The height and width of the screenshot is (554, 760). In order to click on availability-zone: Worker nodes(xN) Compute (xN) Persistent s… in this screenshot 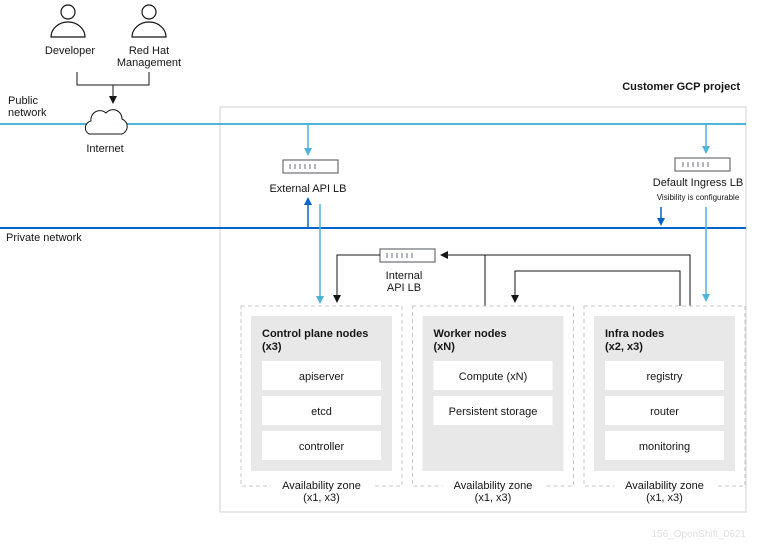, I will do `click(493, 404)`.